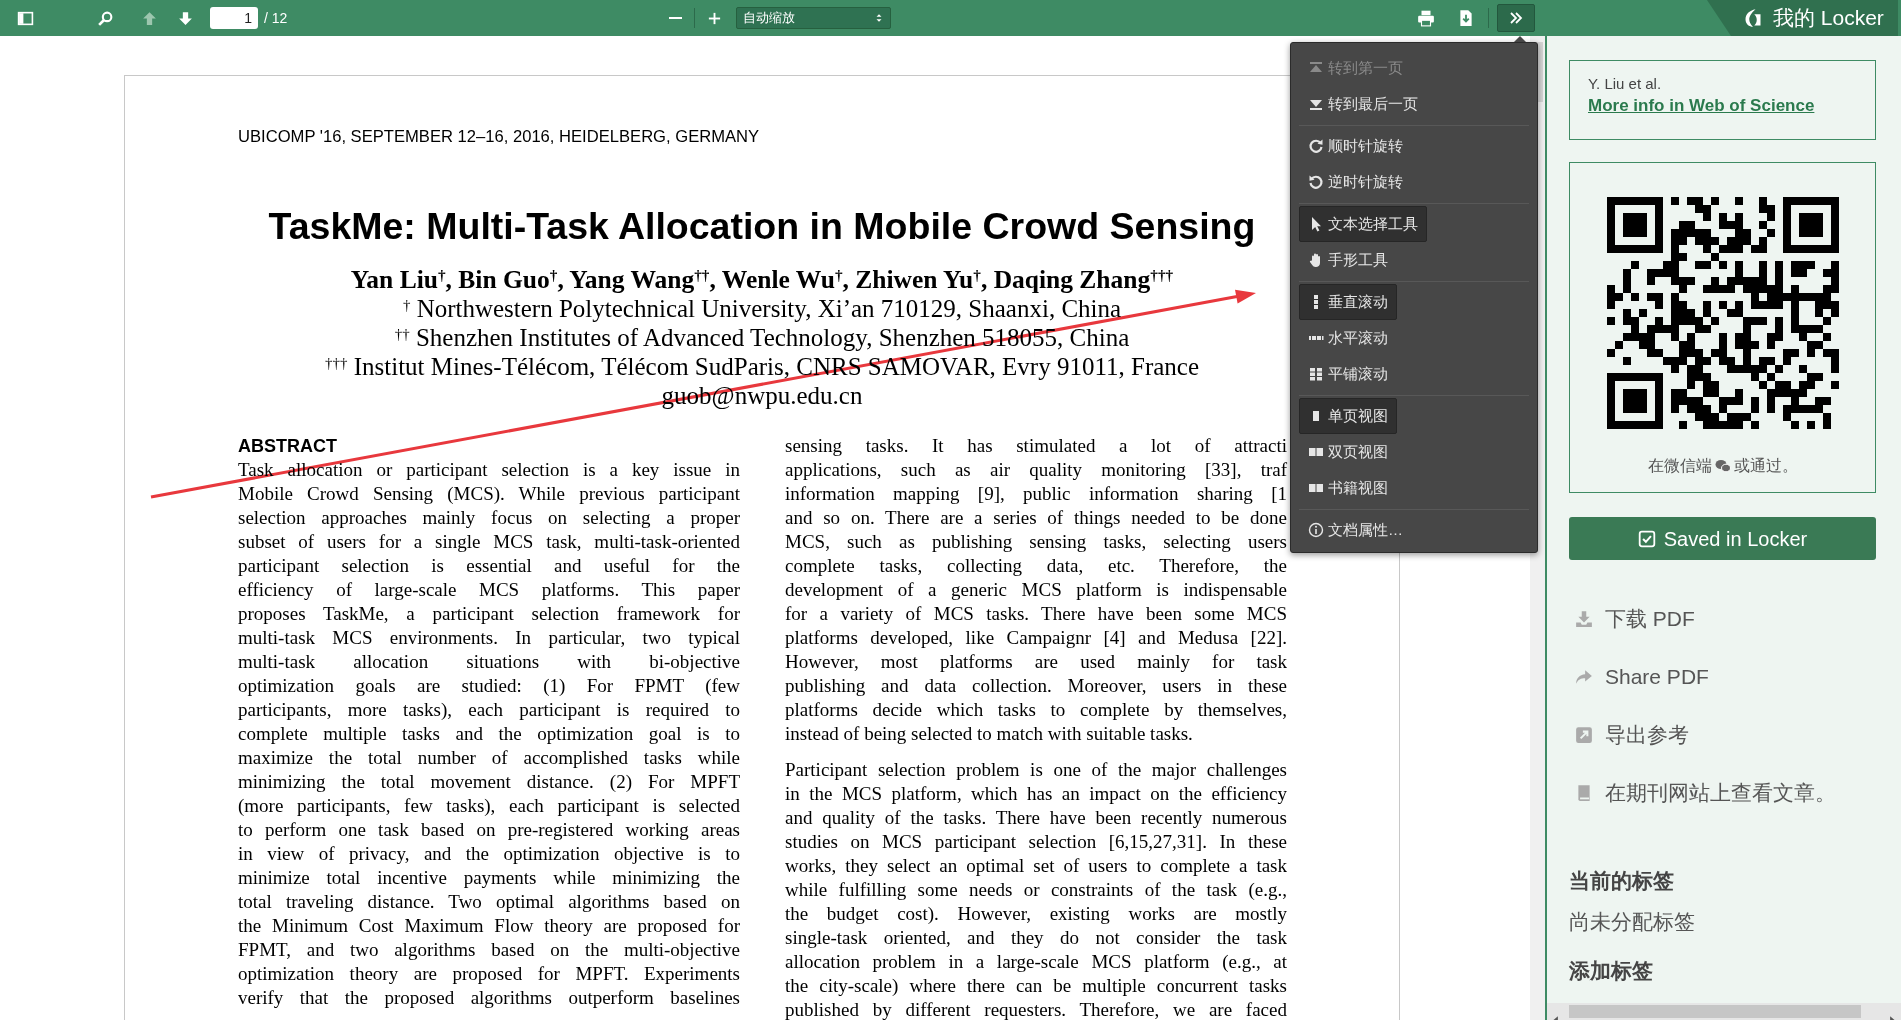 The image size is (1901, 1020). I want to click on paragraph-line: participant selection is essential and useful for the, so click(489, 566).